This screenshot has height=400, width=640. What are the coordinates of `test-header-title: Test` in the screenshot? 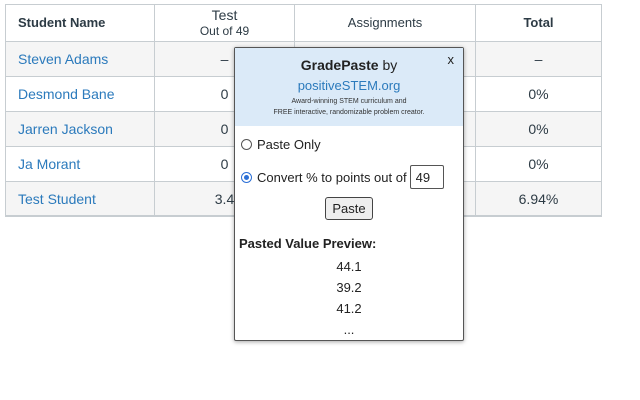 It's located at (224, 14).